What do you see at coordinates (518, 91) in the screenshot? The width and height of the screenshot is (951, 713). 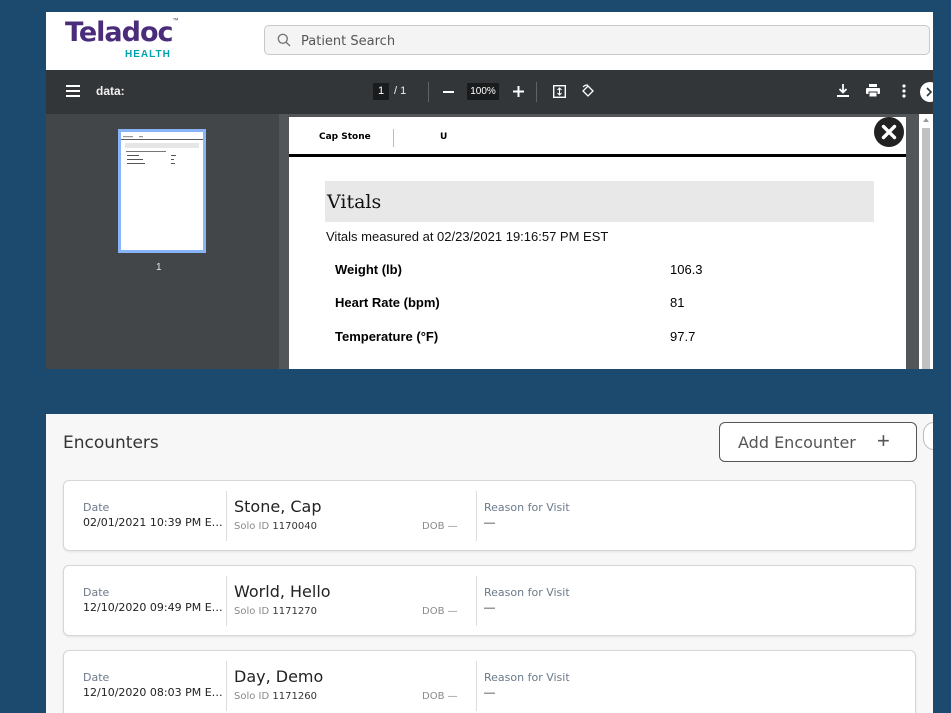 I see `zoom-in-icon` at bounding box center [518, 91].